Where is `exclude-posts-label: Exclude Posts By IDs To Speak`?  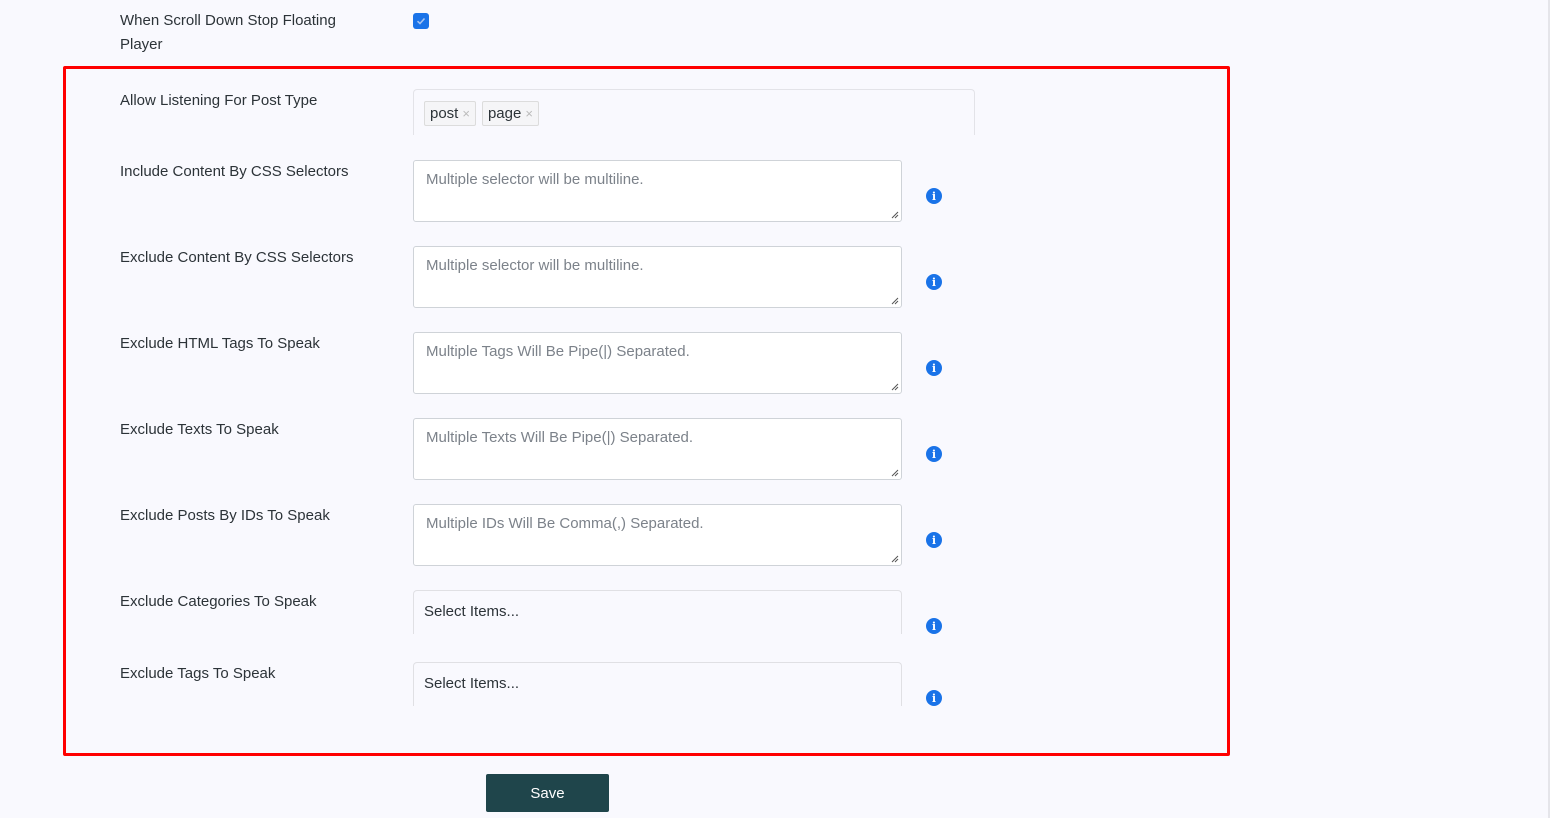 exclude-posts-label: Exclude Posts By IDs To Speak is located at coordinates (225, 515).